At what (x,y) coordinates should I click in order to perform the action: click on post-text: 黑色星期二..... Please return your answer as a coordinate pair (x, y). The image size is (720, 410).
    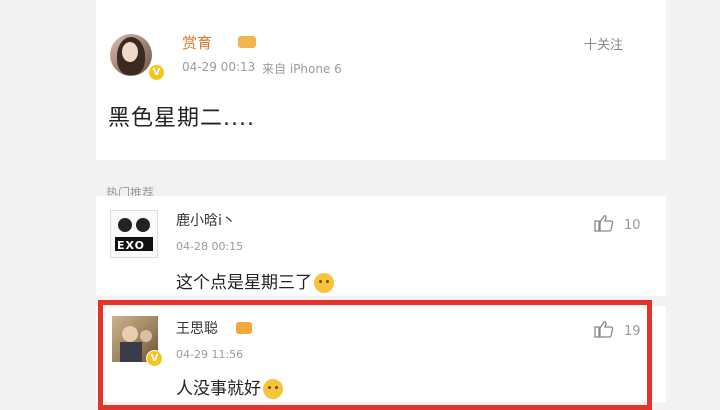
    Looking at the image, I should click on (181, 118).